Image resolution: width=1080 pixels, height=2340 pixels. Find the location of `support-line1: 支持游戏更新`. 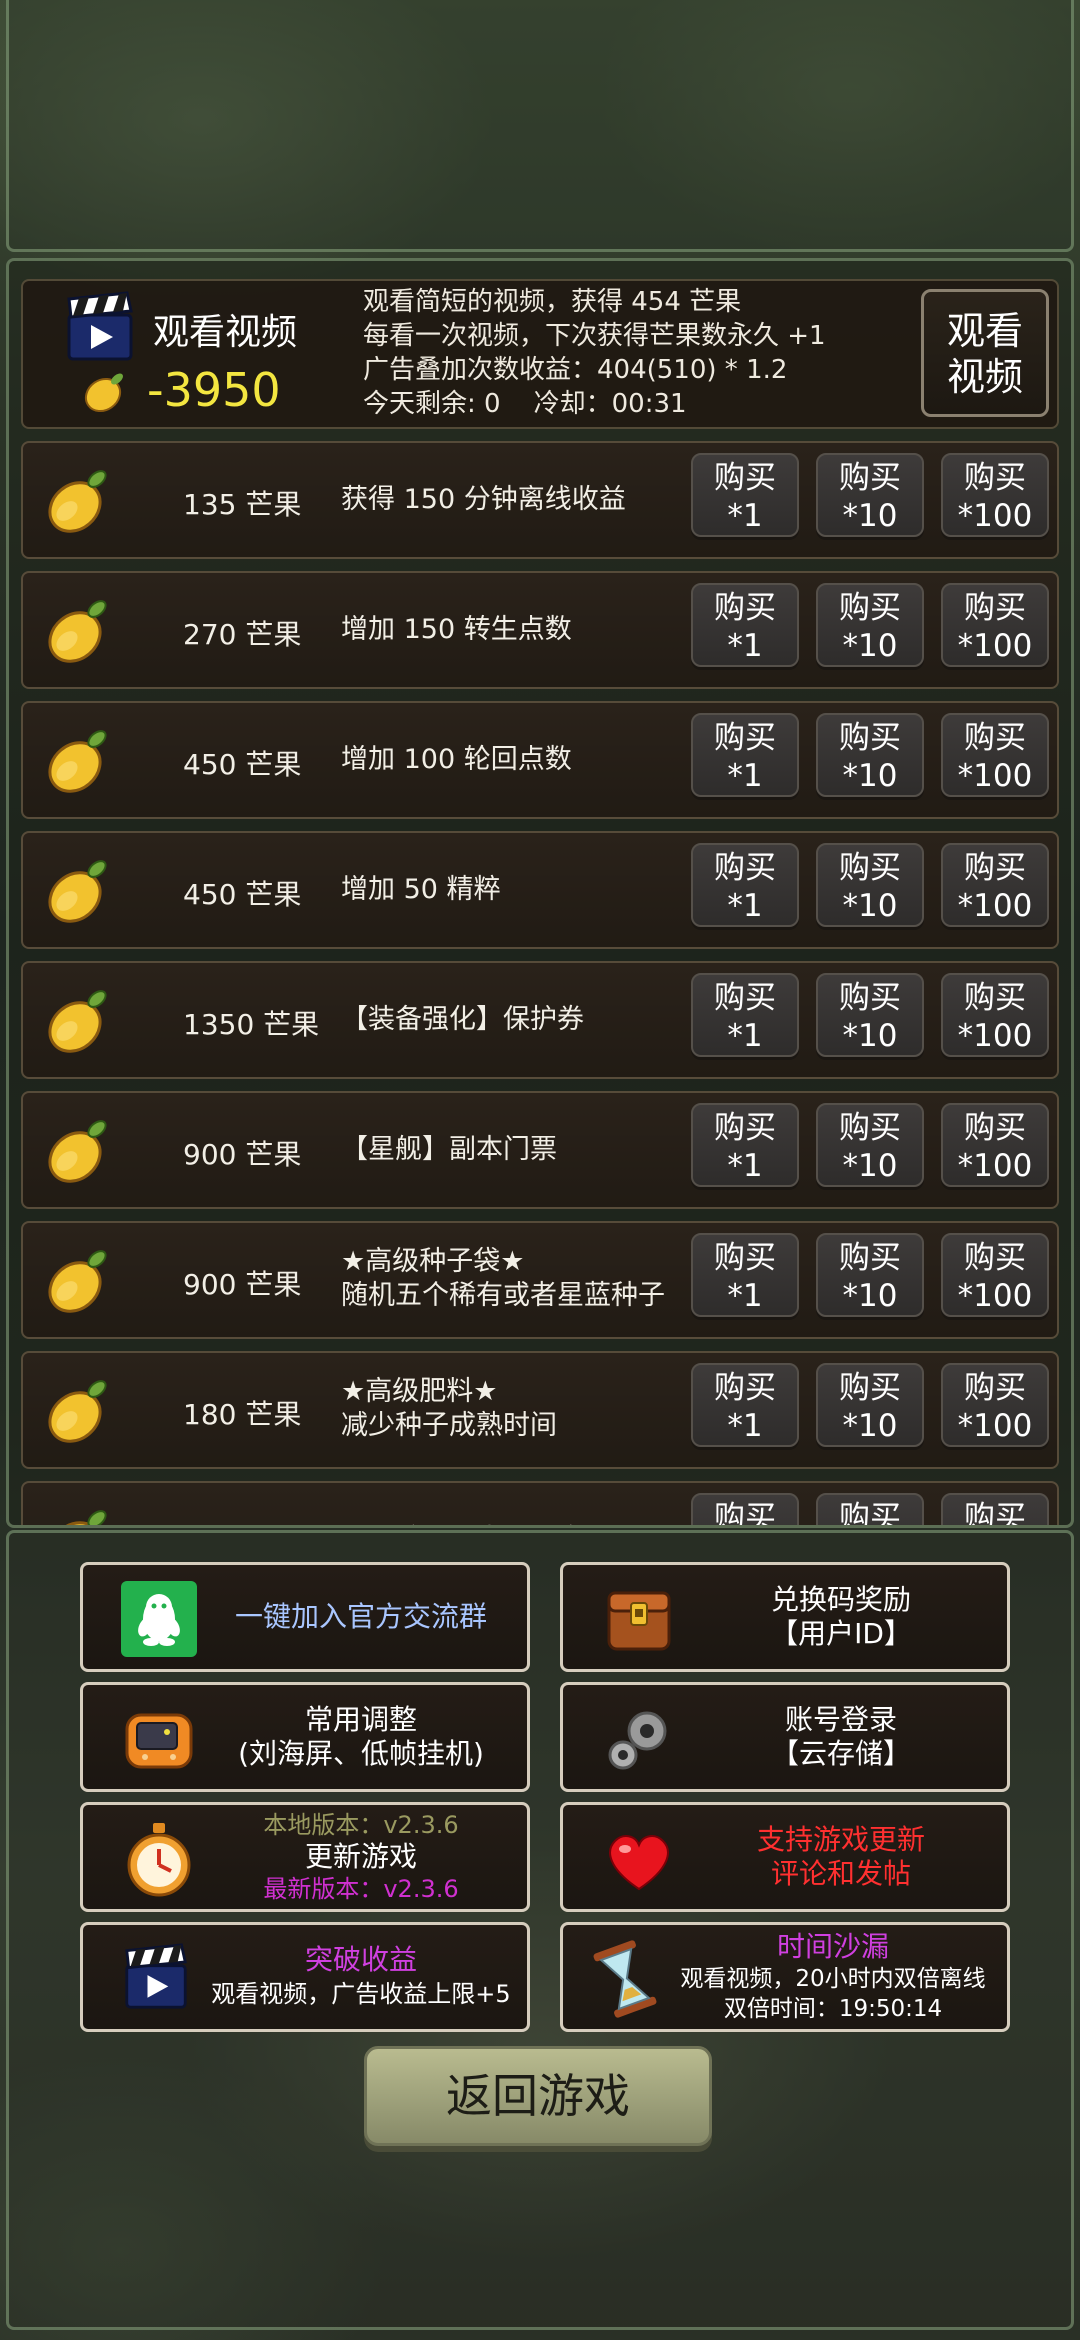

support-line1: 支持游戏更新 is located at coordinates (840, 1839).